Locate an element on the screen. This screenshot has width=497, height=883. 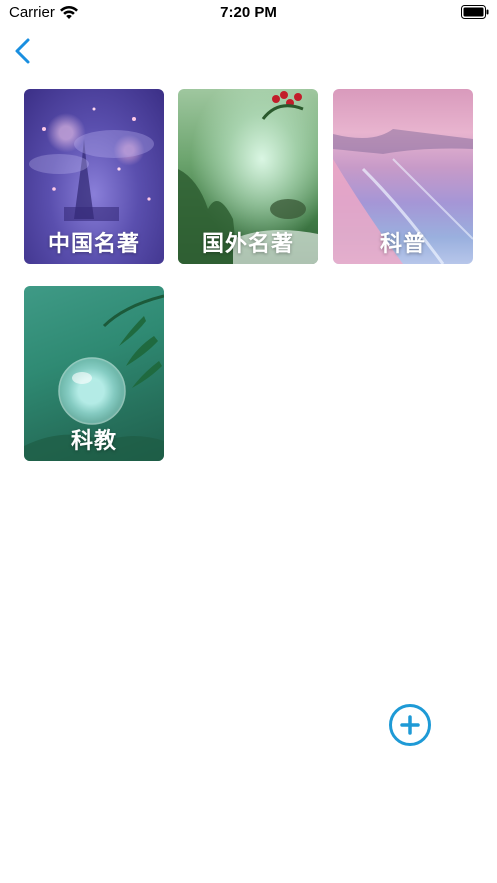
status-bar: Carrier 7:20 PM is located at coordinates (248, 13).